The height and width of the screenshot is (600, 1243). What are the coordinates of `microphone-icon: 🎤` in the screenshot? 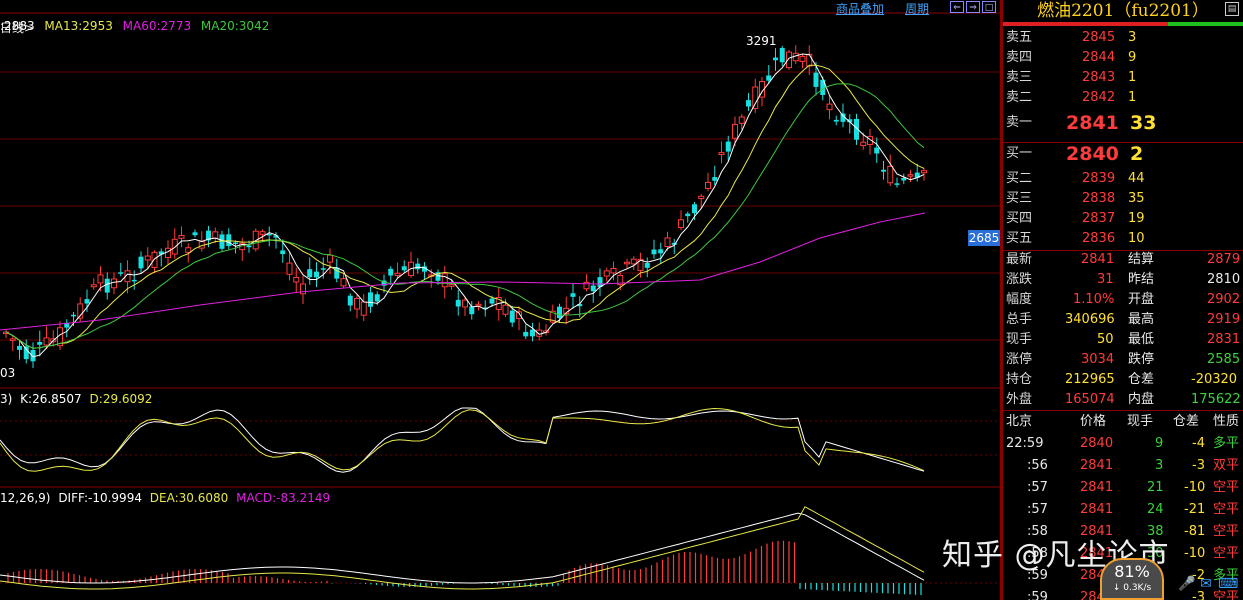 It's located at (1186, 584).